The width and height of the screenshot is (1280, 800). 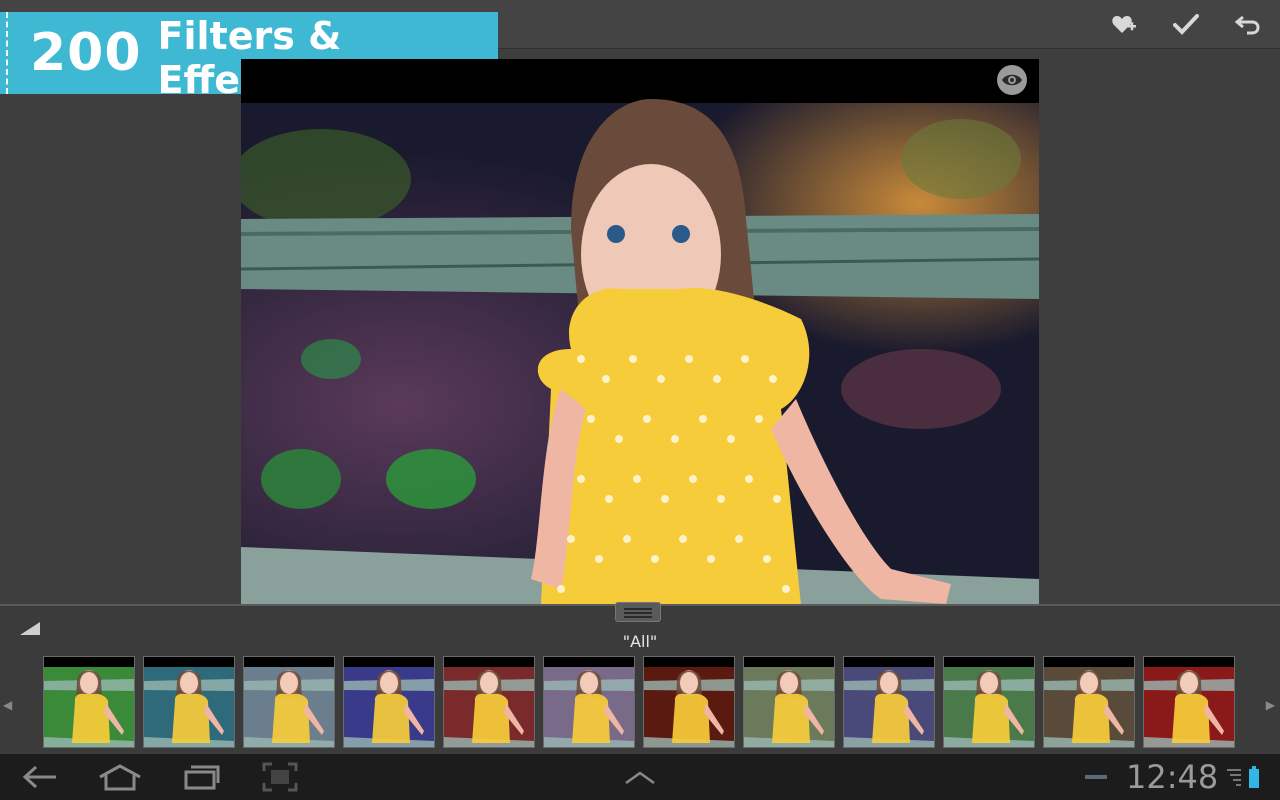 I want to click on system-nav-bar: 12:48, so click(x=640, y=777).